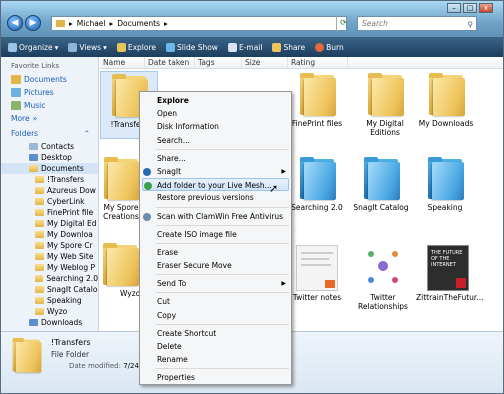 This screenshot has width=504, height=394. What do you see at coordinates (49, 245) in the screenshot?
I see `tree-item-spore: My Spore Cr` at bounding box center [49, 245].